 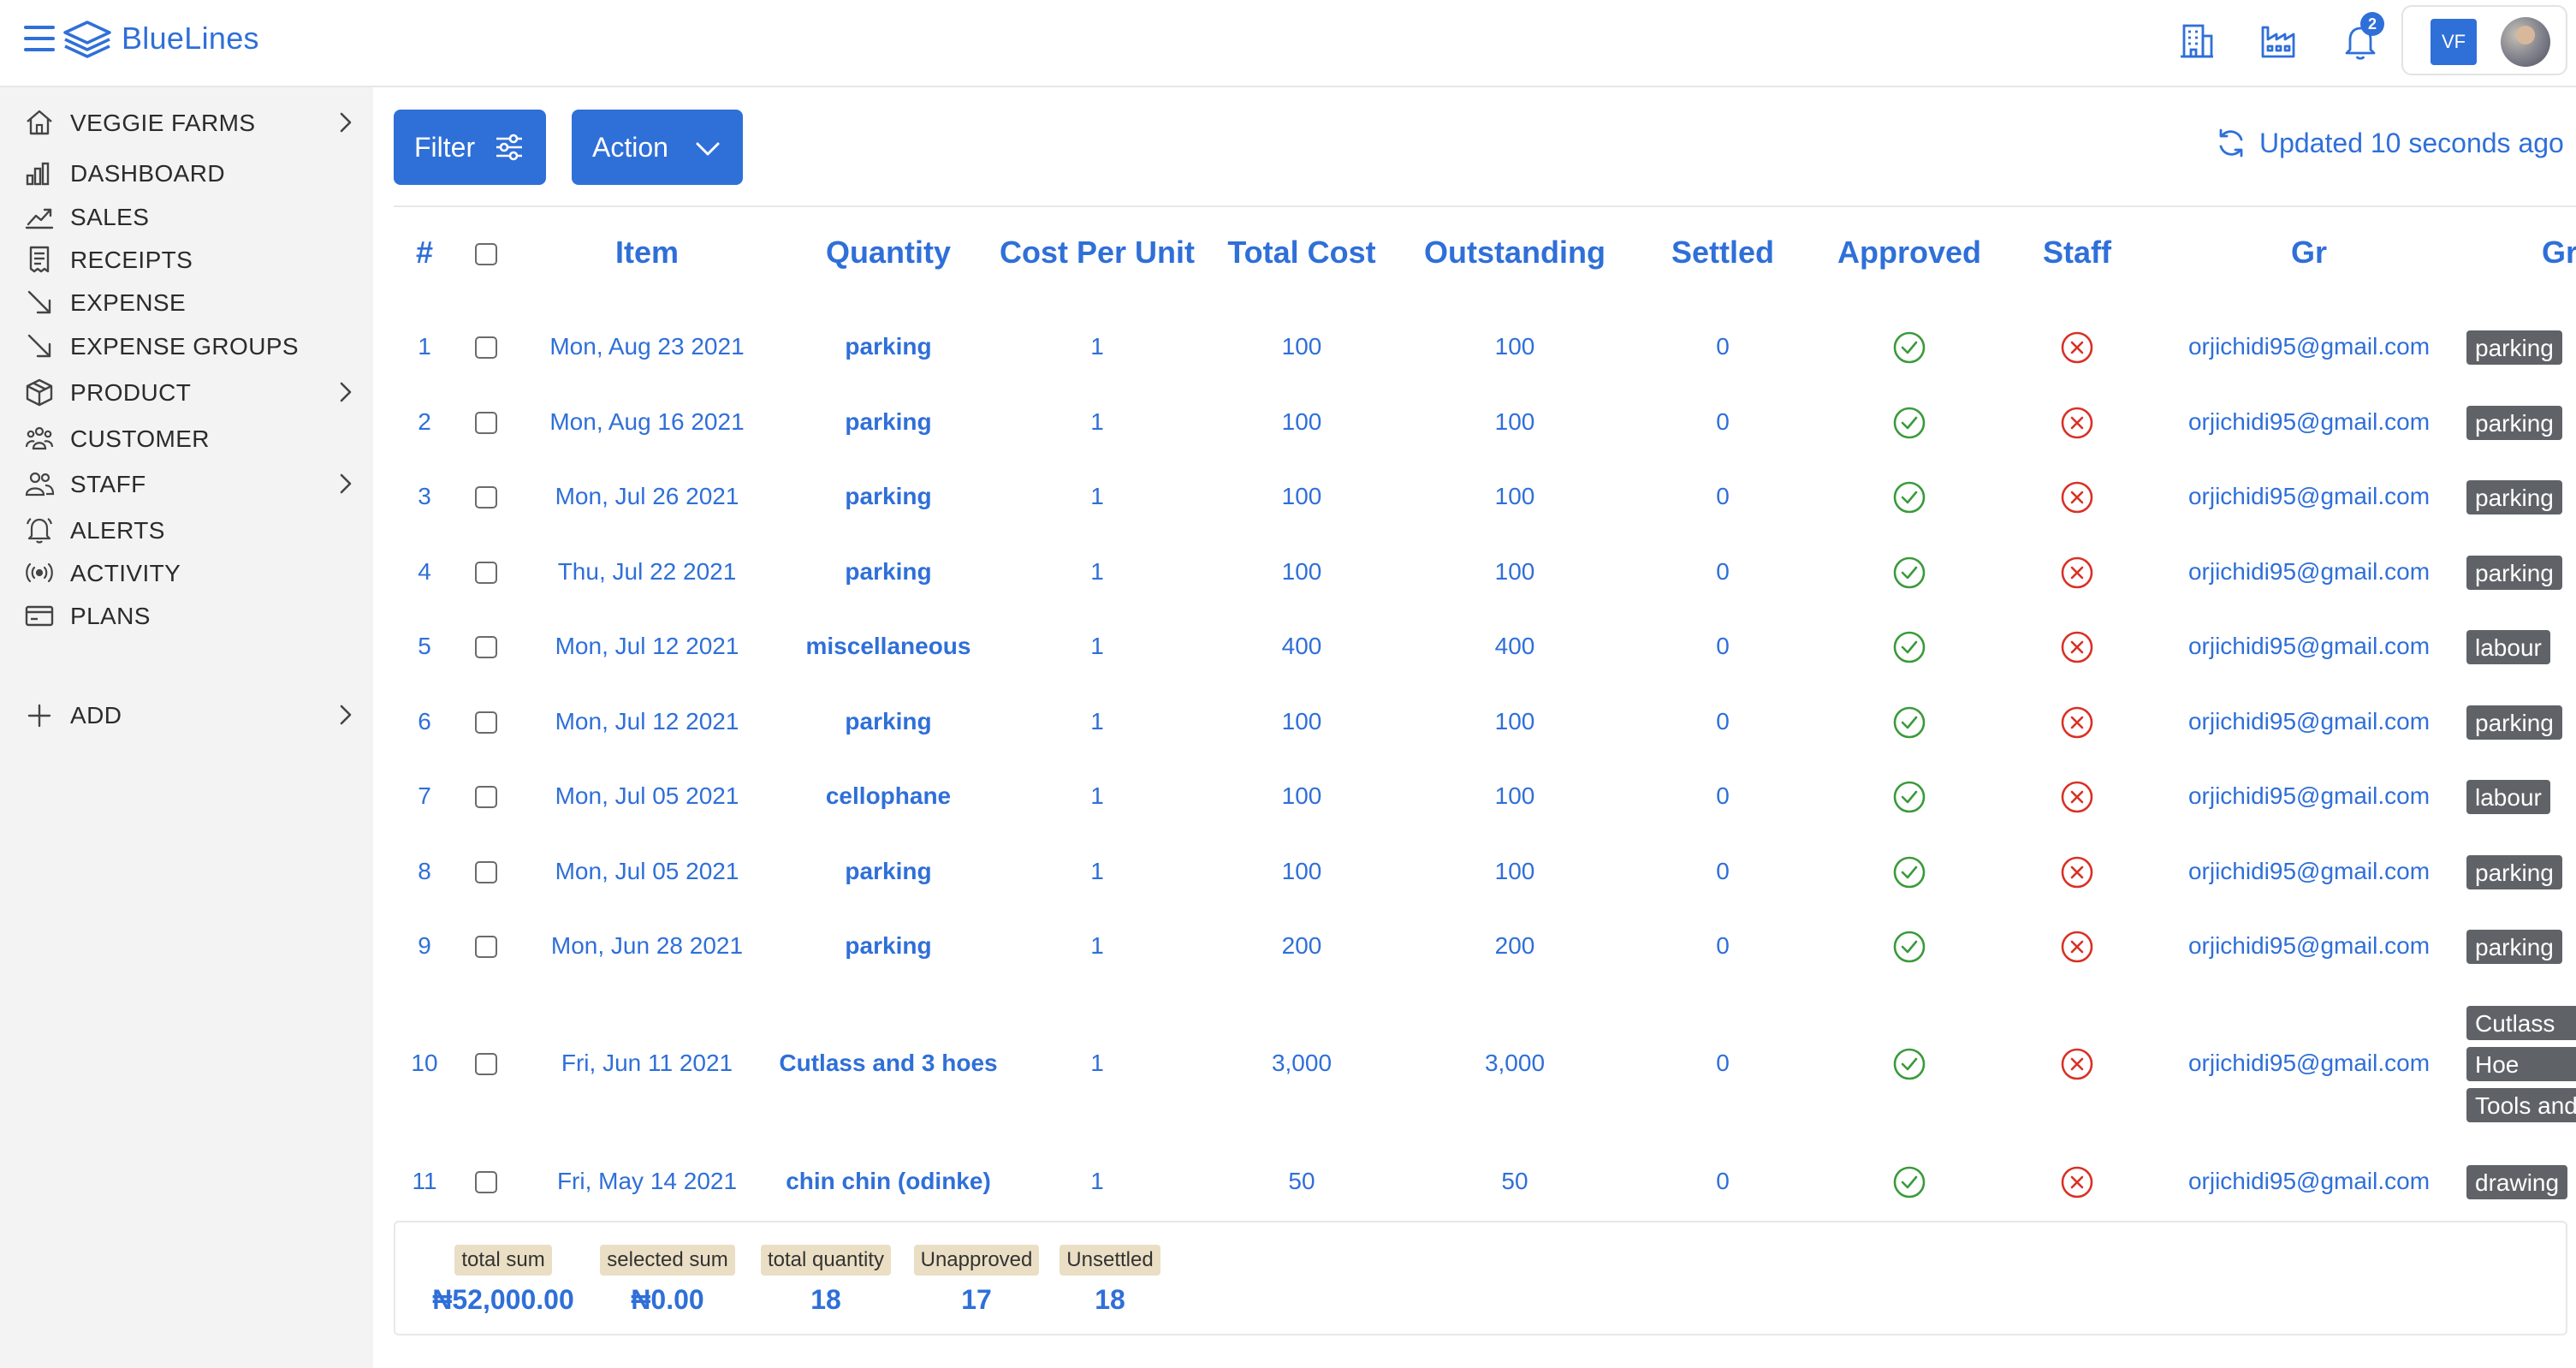 I want to click on group-tag: Tools and, so click(x=2521, y=1105).